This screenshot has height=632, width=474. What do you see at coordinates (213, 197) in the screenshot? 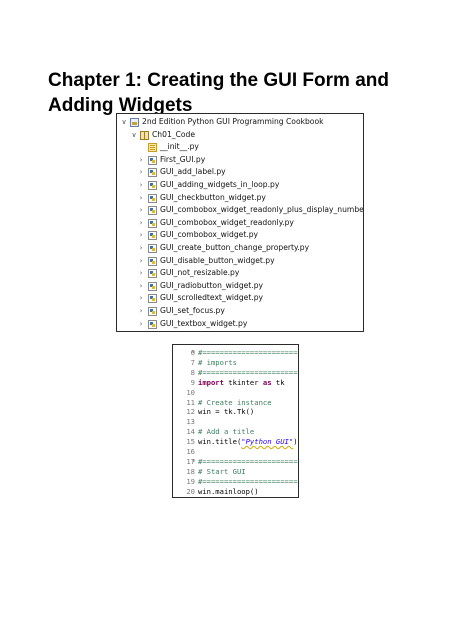
I see `file-name: GUI_checkbutton_widget.py` at bounding box center [213, 197].